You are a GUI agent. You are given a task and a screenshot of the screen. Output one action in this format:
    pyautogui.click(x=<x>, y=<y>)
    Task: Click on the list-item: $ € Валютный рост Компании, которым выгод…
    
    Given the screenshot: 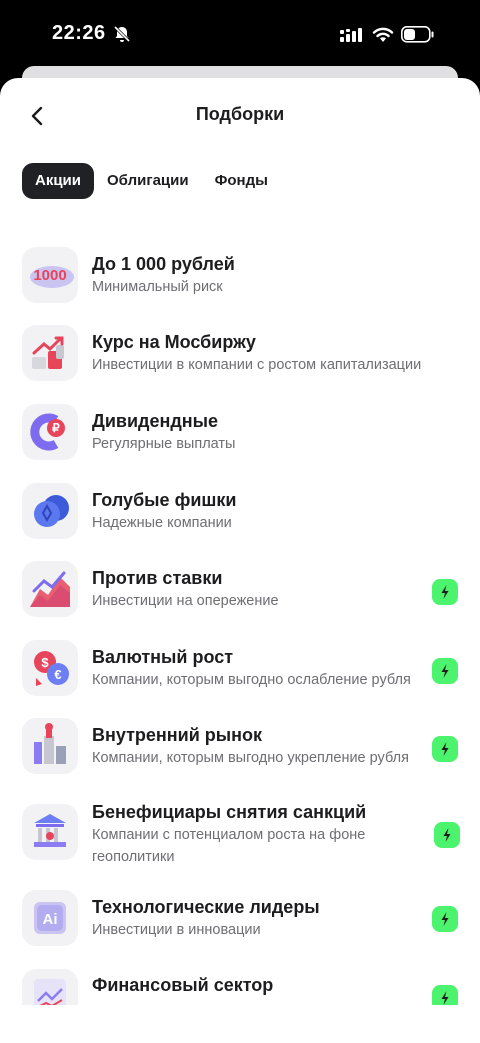 What is the action you would take?
    pyautogui.click(x=240, y=675)
    